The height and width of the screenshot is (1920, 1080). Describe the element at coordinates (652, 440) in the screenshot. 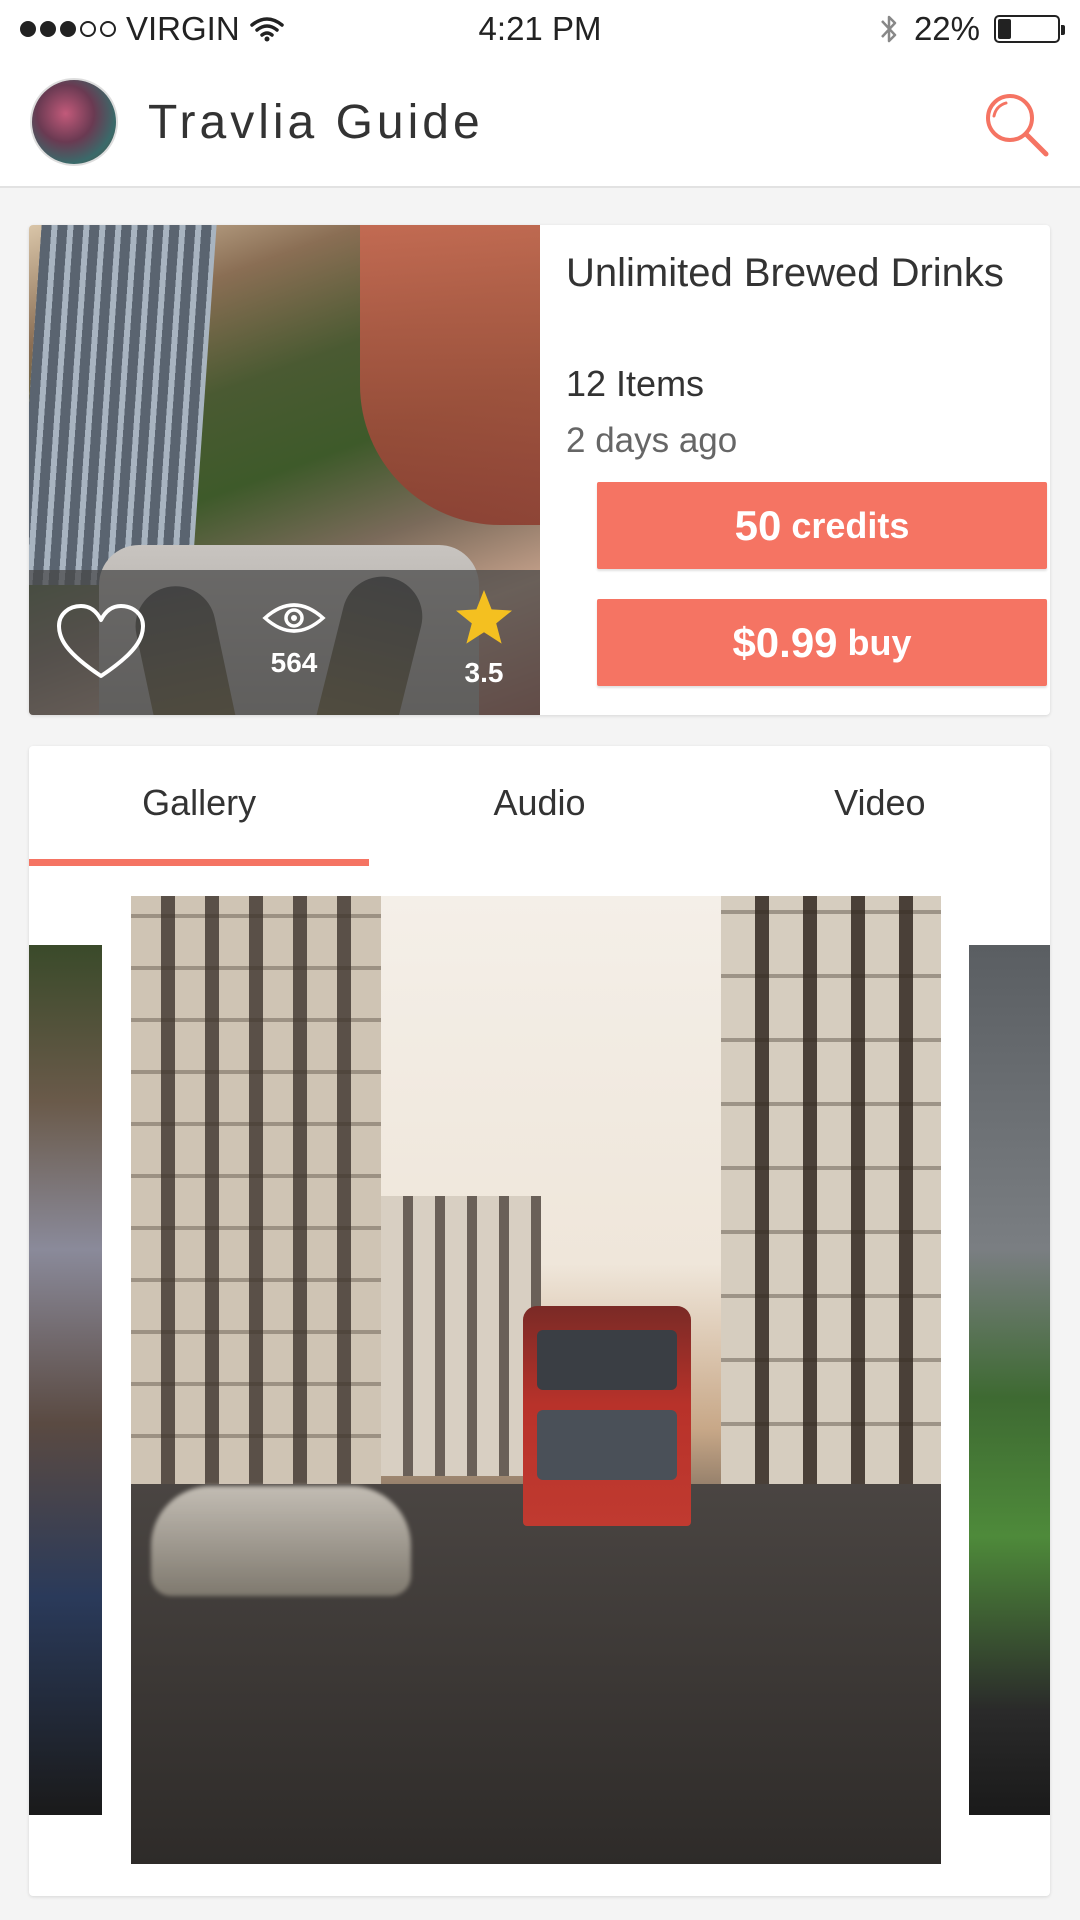

I see `posted-time: 2 days ago` at that location.